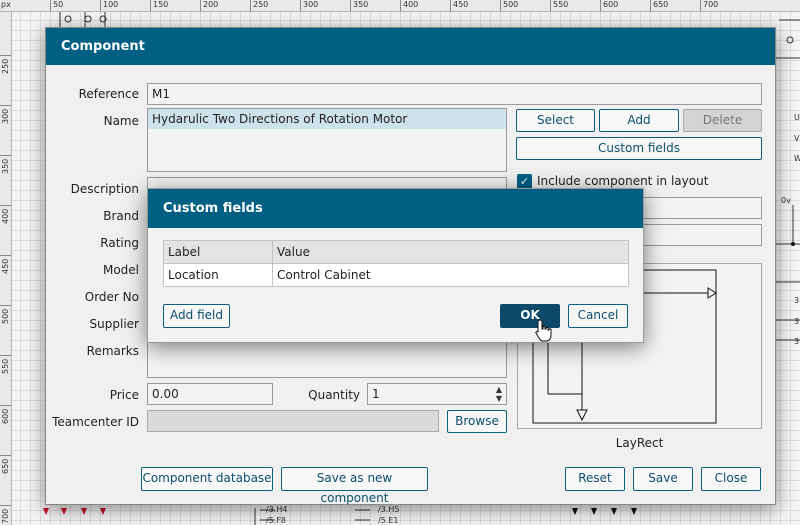  I want to click on custom-fields-title: Custom fields, so click(395, 208).